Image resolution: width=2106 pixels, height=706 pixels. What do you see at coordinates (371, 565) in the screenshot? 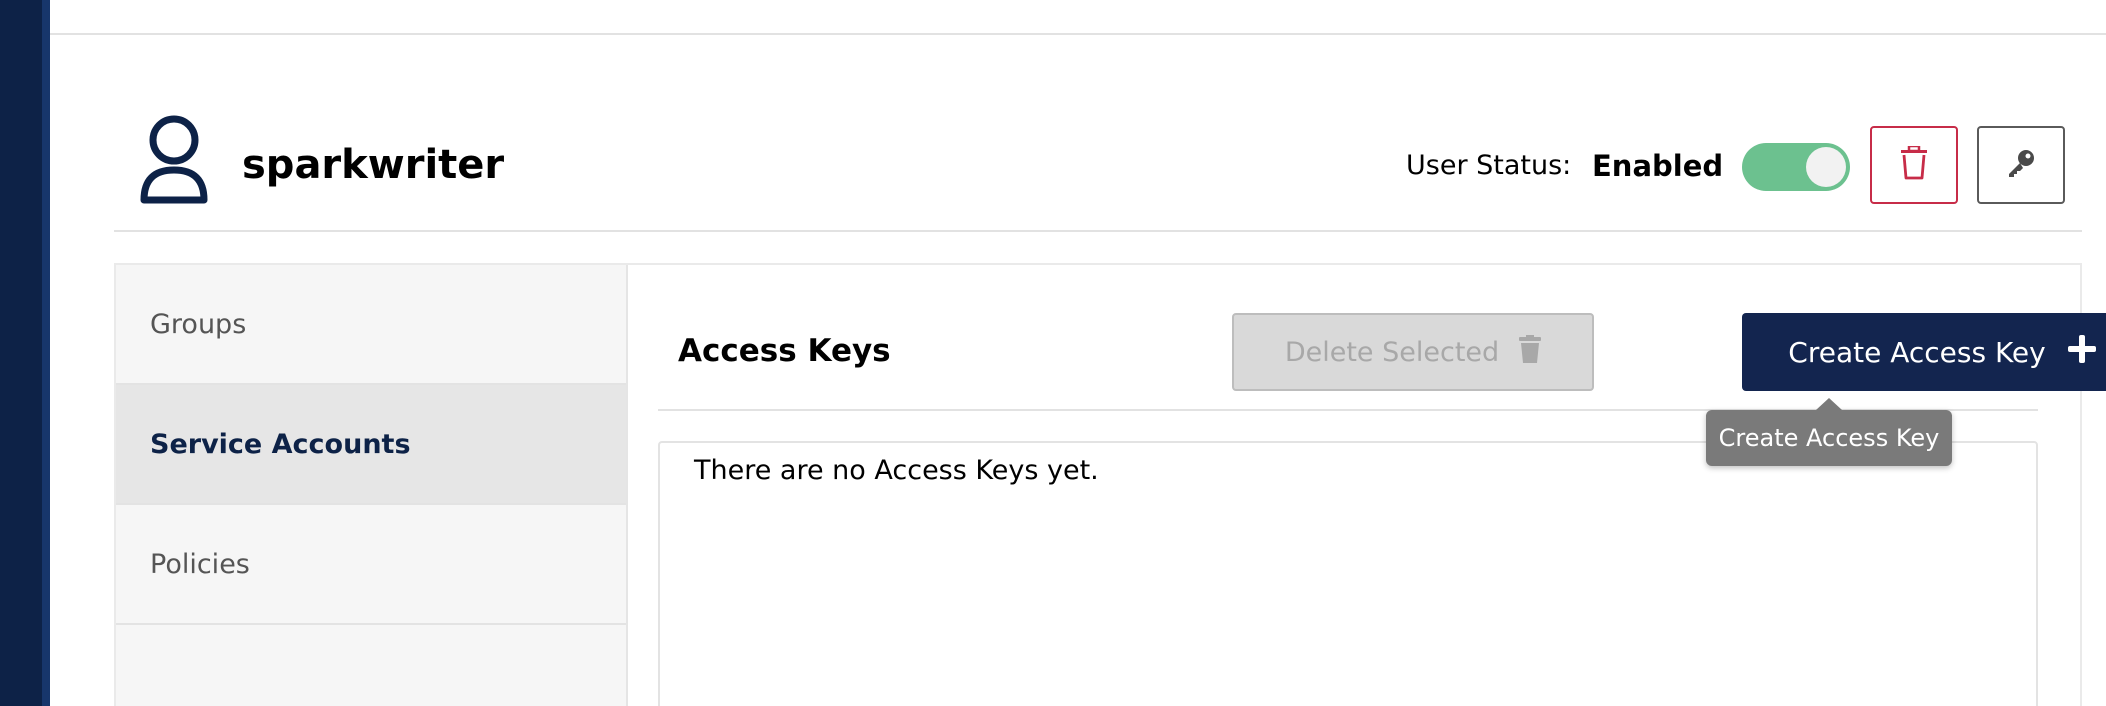
I see `menu-item-policies: Policies` at bounding box center [371, 565].